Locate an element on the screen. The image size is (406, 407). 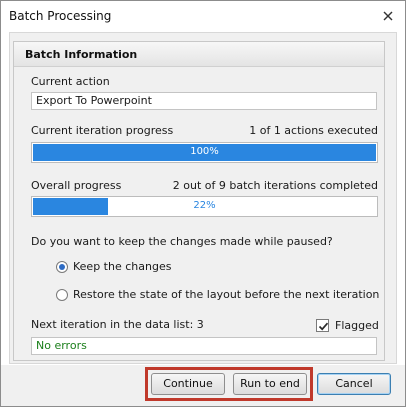
flagged-label: Flagged is located at coordinates (357, 325).